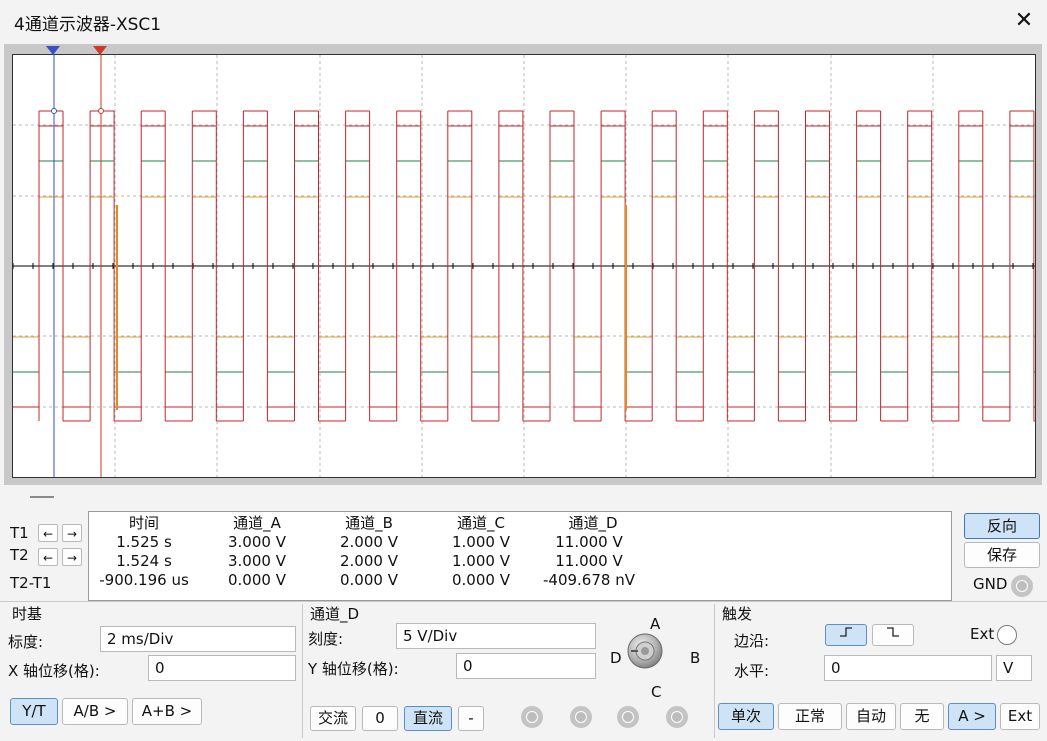 The width and height of the screenshot is (1047, 741). What do you see at coordinates (335, 614) in the screenshot?
I see `channel-title: 通道_D` at bounding box center [335, 614].